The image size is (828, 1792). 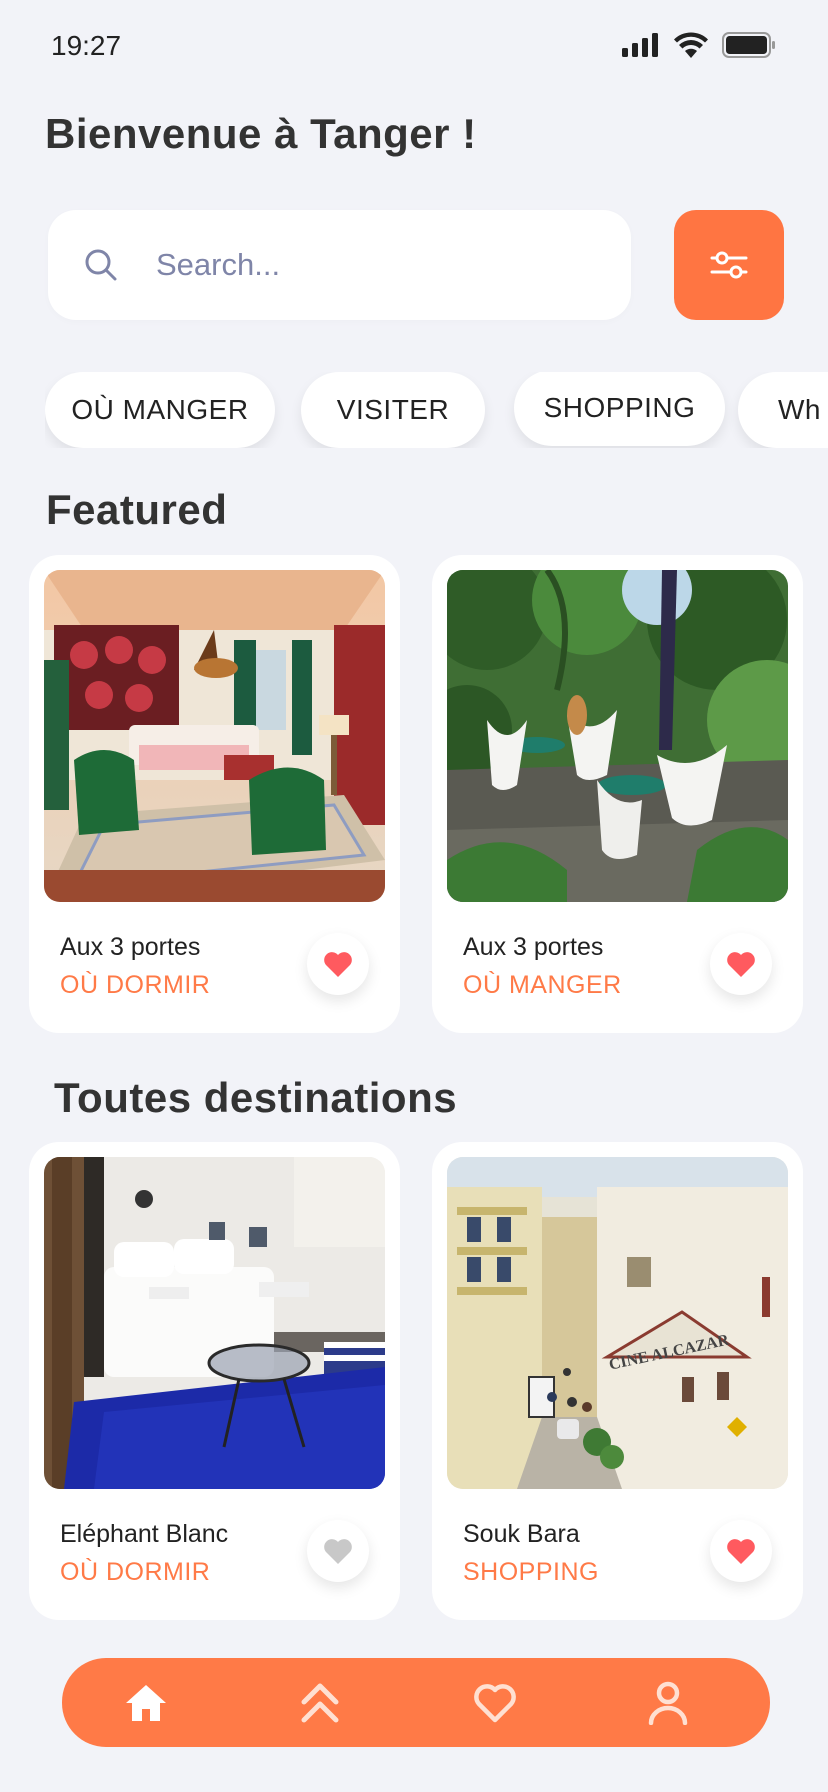 I want to click on status-bar: 19:27, so click(x=414, y=46).